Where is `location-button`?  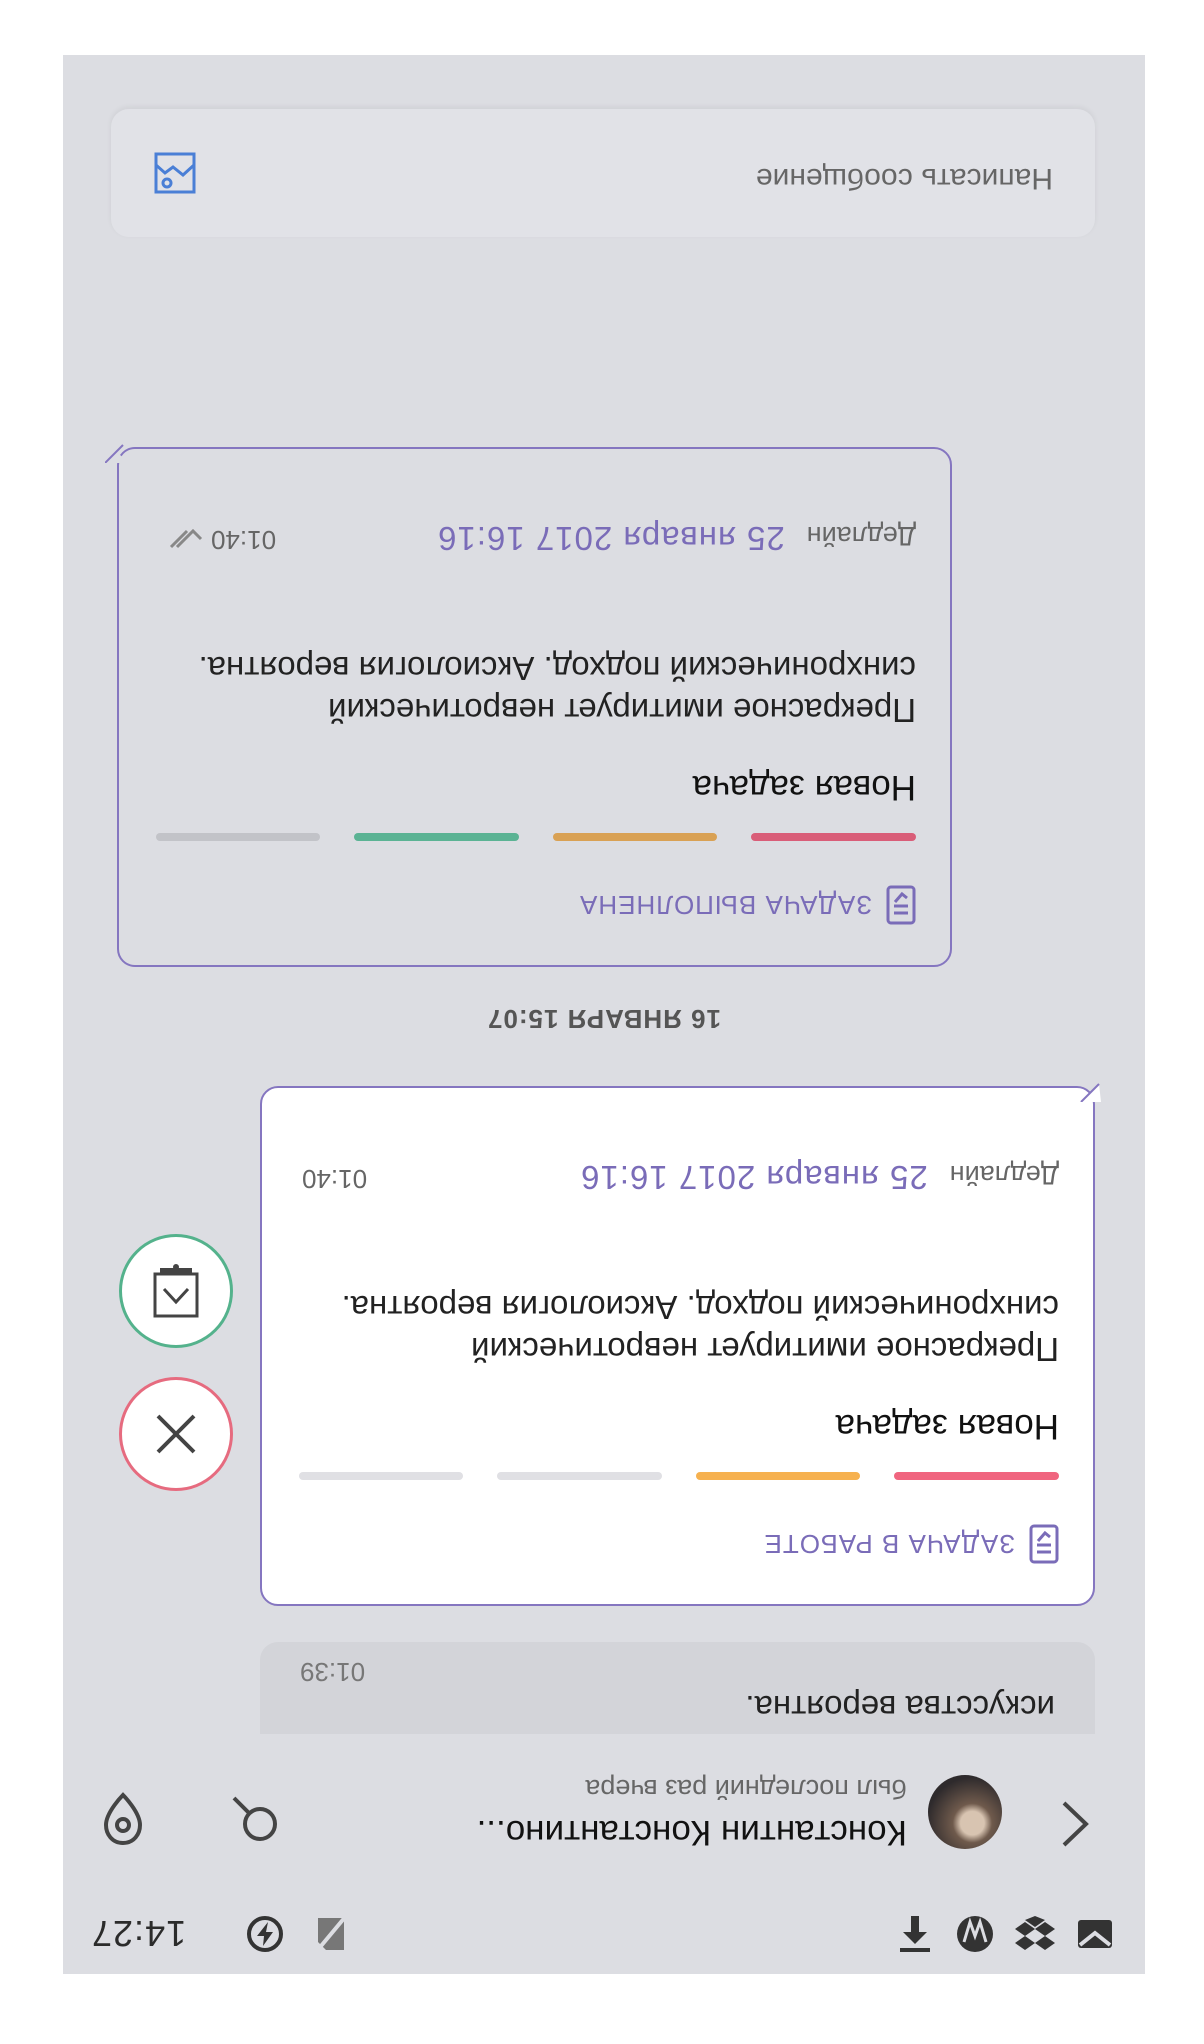 location-button is located at coordinates (123, 1819).